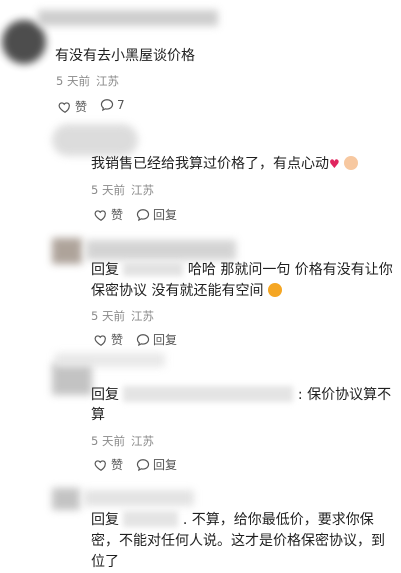  Describe the element at coordinates (290, 270) in the screenshot. I see `reply-line-1-text: 哈哈 那就问一句 价格有没有让你` at that location.